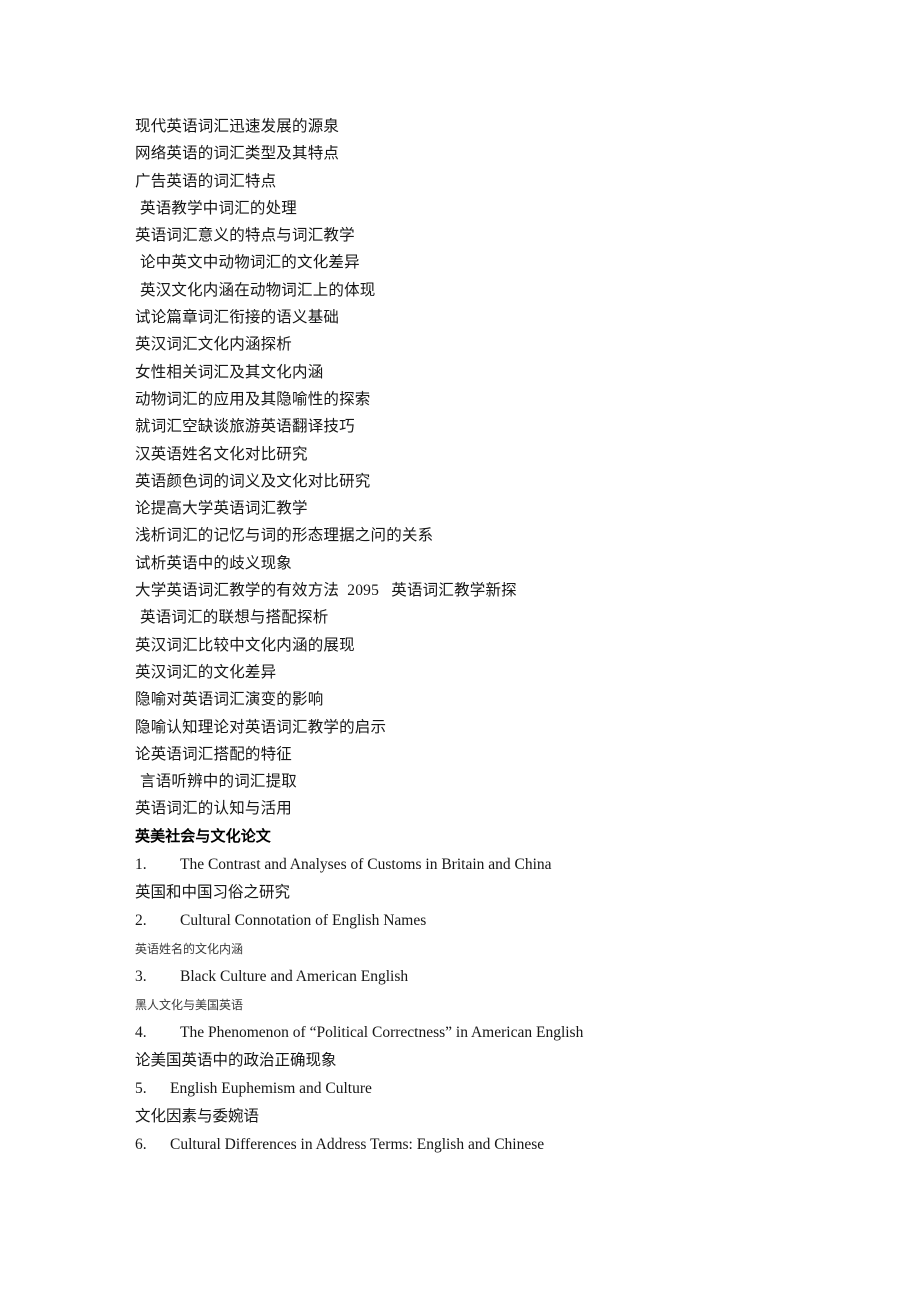 This screenshot has width=920, height=1302. What do you see at coordinates (284, 536) in the screenshot?
I see `vocabulary-topic-line: 浅析词汇的记忆与词的形态理据之问的关系` at bounding box center [284, 536].